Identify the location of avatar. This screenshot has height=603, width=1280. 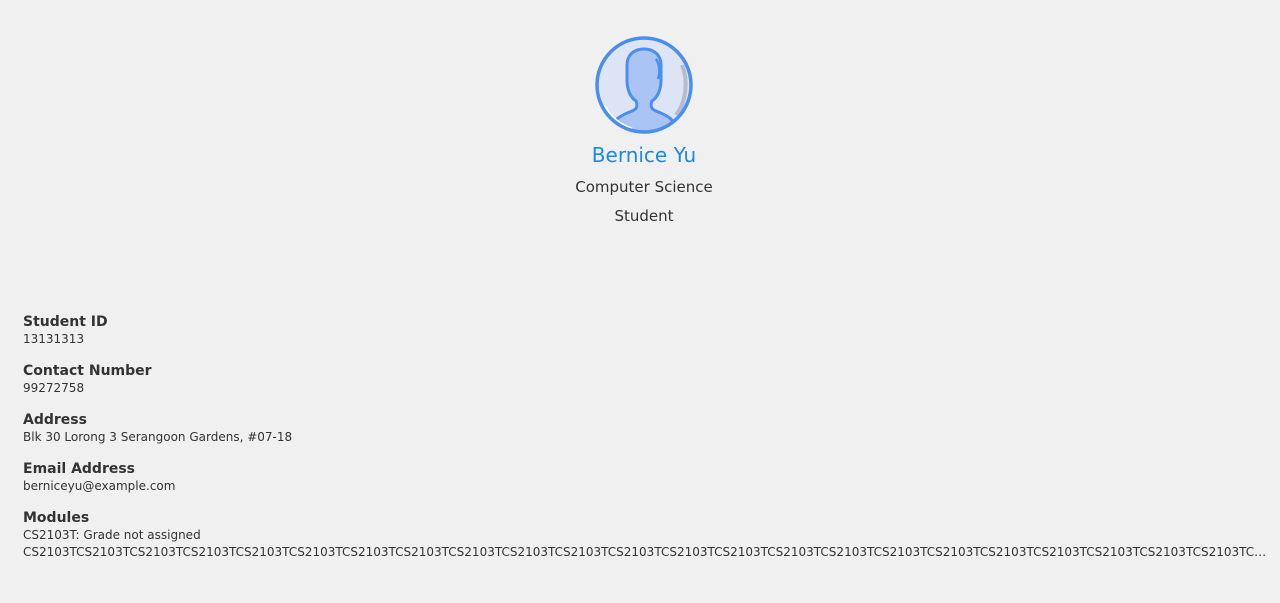
(644, 85).